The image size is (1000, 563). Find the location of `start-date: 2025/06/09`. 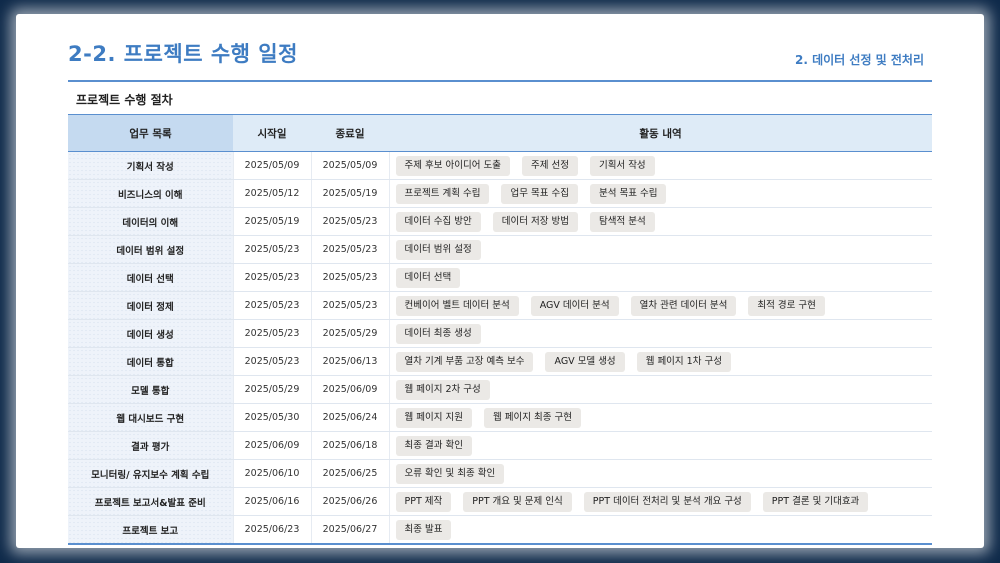

start-date: 2025/06/09 is located at coordinates (271, 445).